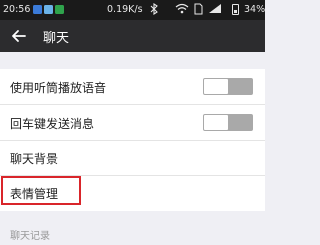 The image size is (320, 245). What do you see at coordinates (37, 9) in the screenshot?
I see `notification-app-icon` at bounding box center [37, 9].